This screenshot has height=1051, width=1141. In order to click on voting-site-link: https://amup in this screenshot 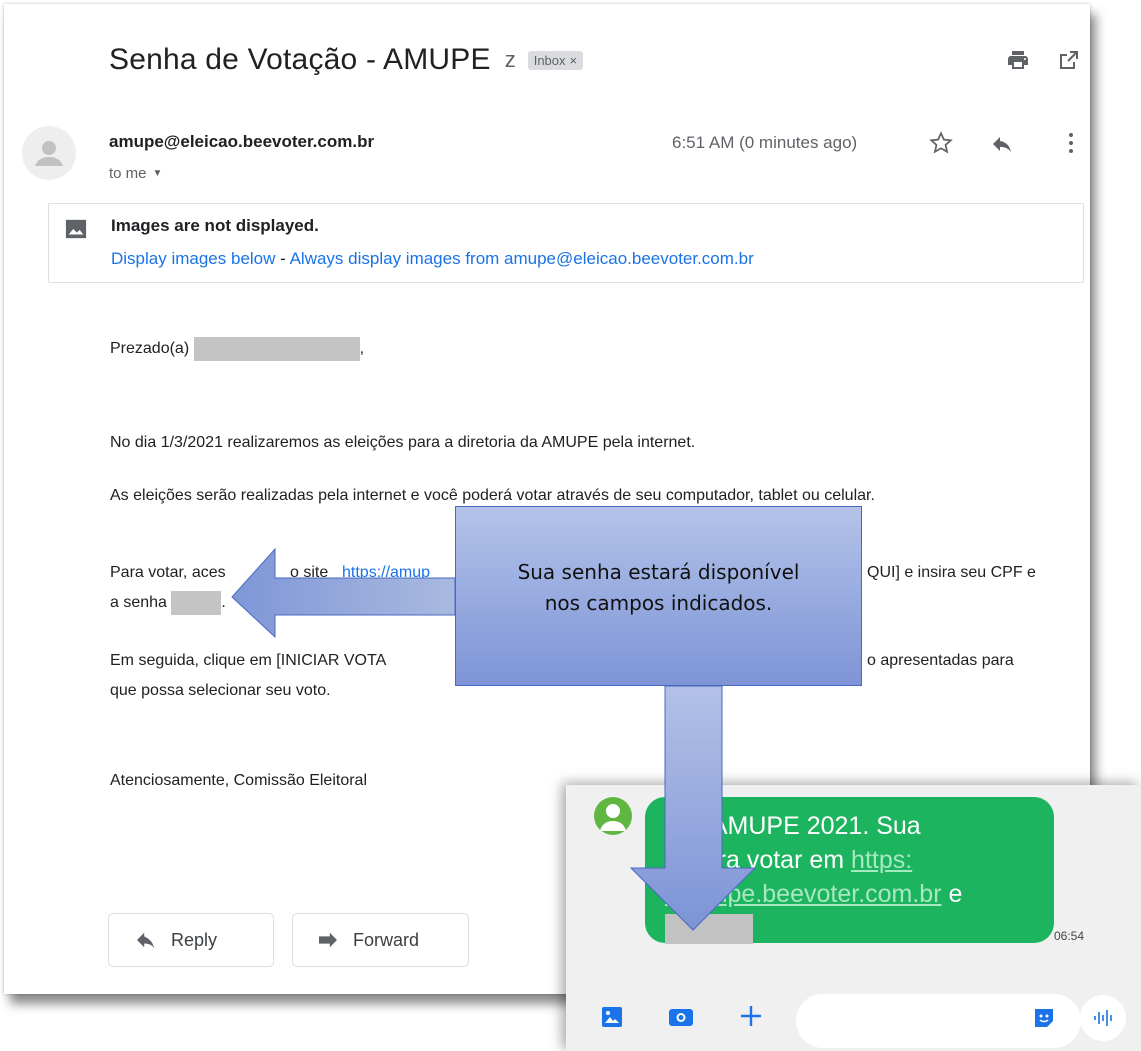, I will do `click(386, 573)`.